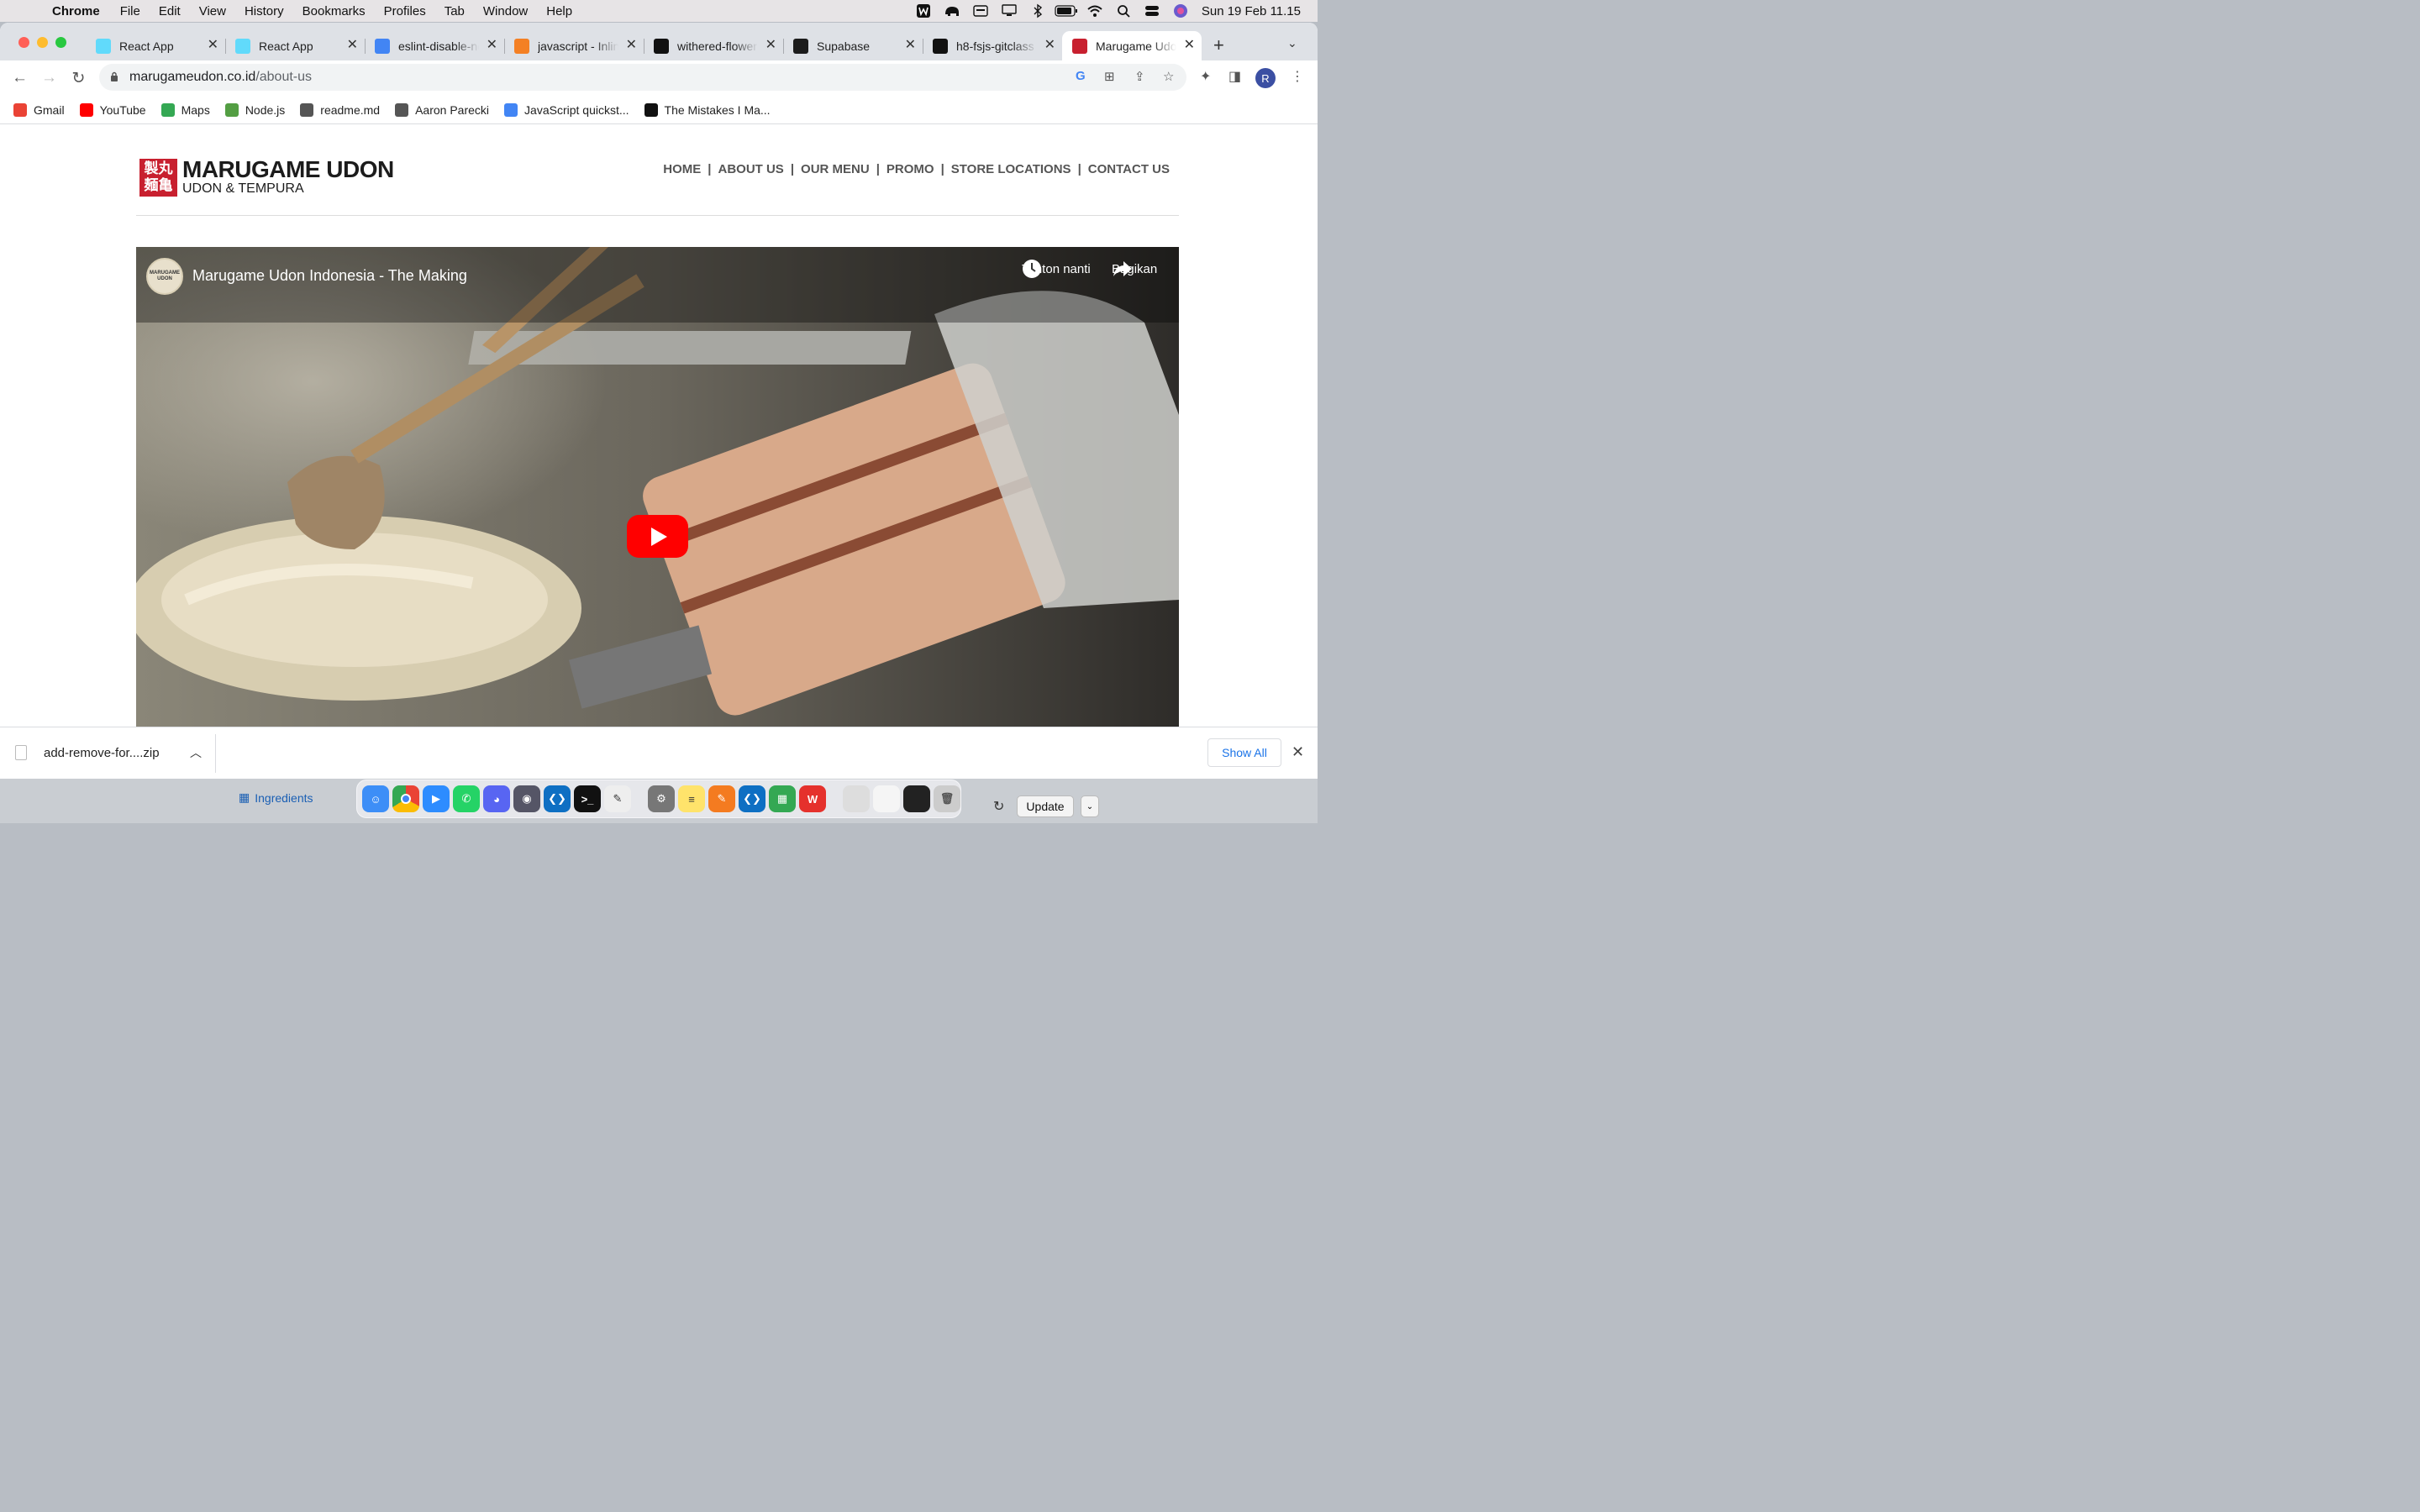  I want to click on menu-window: Window, so click(506, 11).